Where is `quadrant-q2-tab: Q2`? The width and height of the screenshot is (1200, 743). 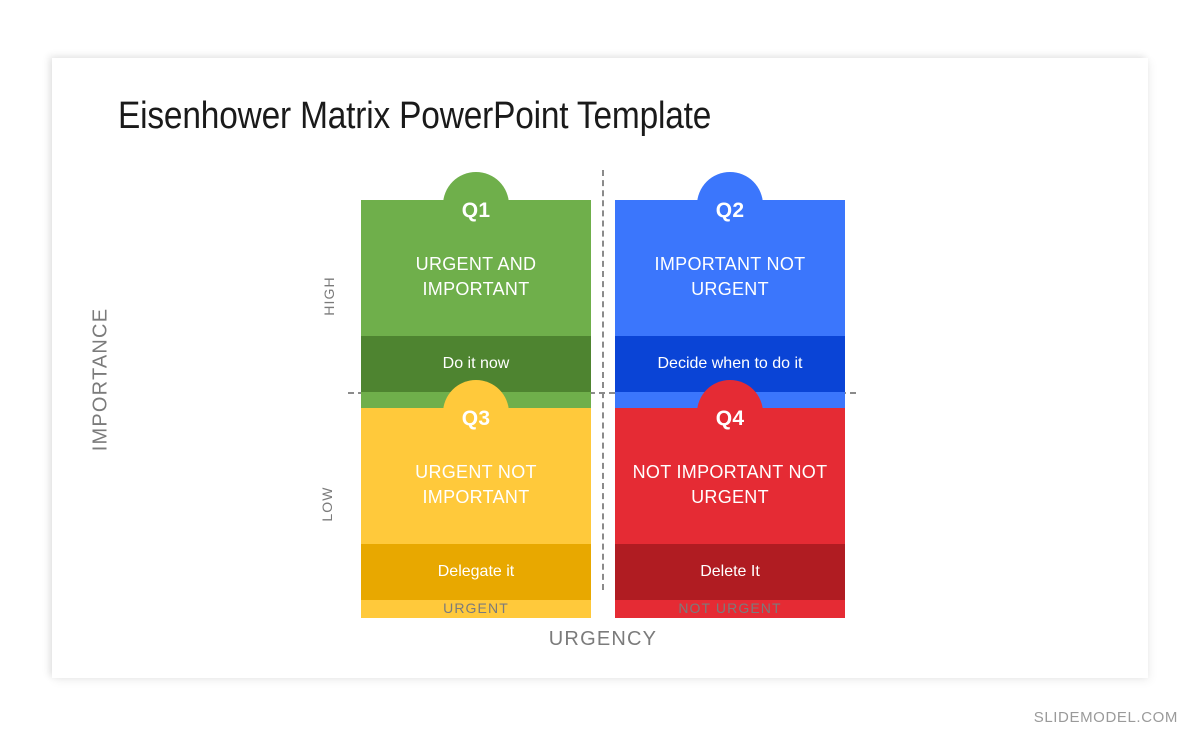
quadrant-q2-tab: Q2 is located at coordinates (730, 200).